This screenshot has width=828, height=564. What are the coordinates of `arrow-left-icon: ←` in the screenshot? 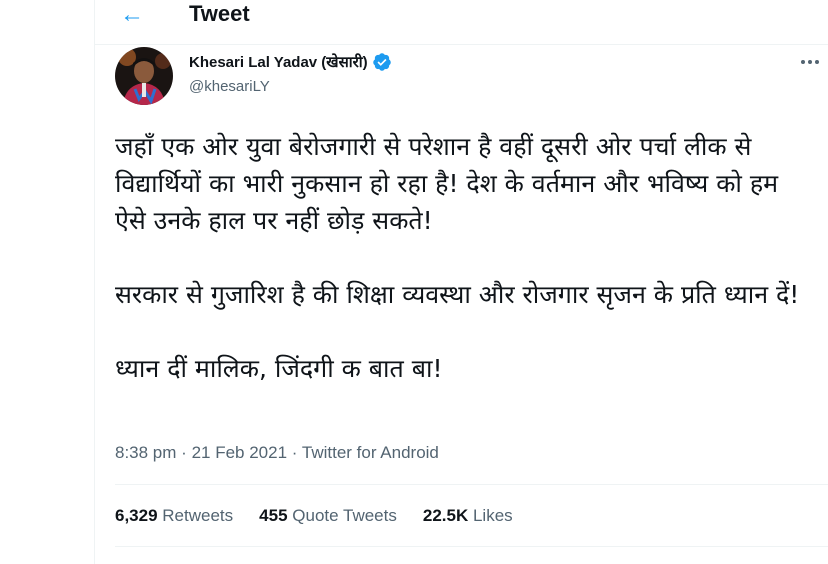 It's located at (132, 14).